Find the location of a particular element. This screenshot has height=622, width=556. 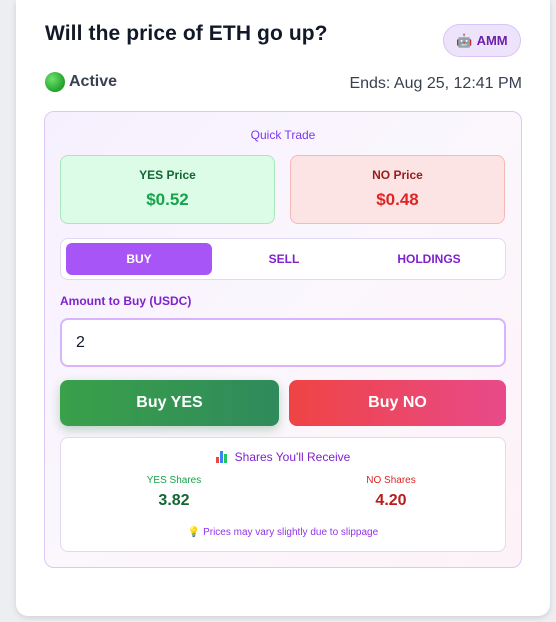

tab-holdings: HOLDINGS is located at coordinates (429, 259).